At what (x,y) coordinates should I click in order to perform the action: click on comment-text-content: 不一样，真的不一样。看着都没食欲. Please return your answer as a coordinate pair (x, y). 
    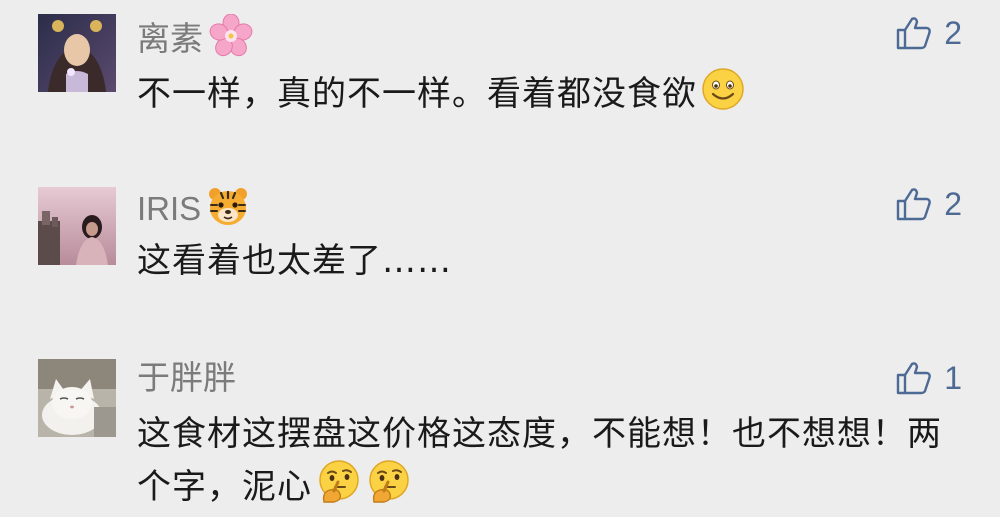
    Looking at the image, I should click on (417, 94).